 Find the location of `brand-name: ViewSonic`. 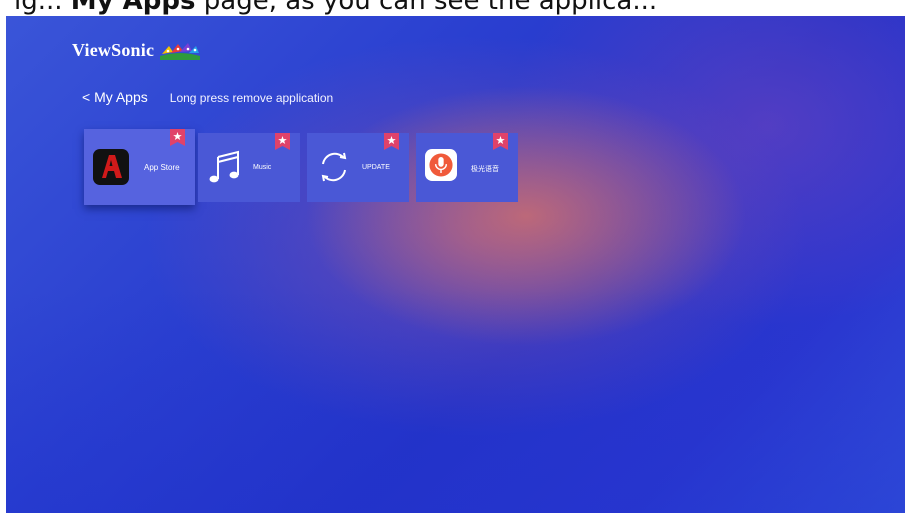

brand-name: ViewSonic is located at coordinates (113, 50).